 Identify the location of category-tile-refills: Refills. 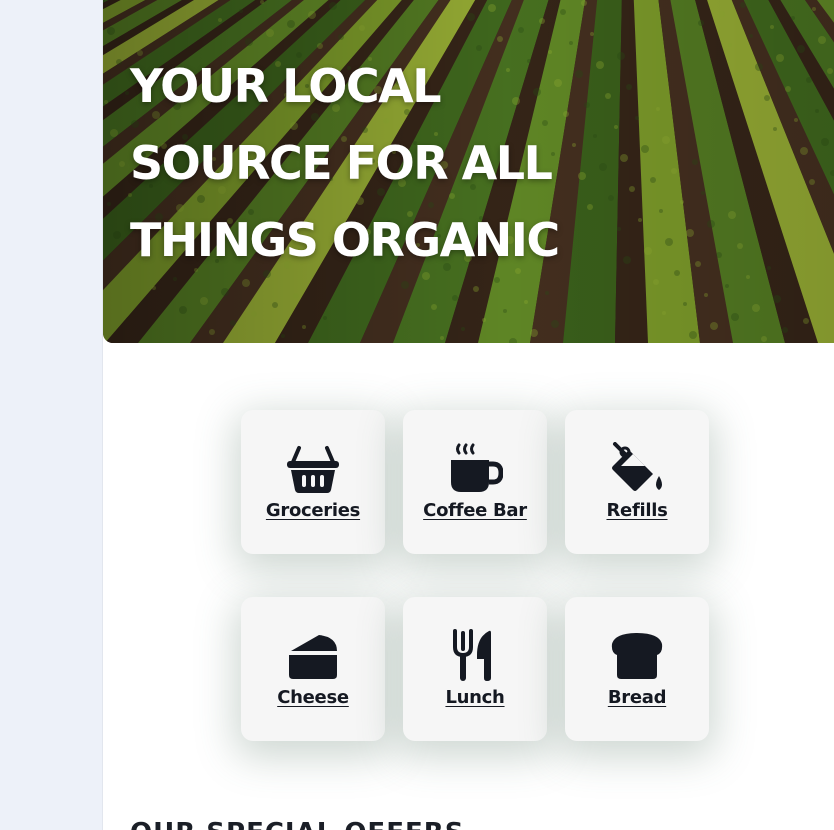
(637, 482).